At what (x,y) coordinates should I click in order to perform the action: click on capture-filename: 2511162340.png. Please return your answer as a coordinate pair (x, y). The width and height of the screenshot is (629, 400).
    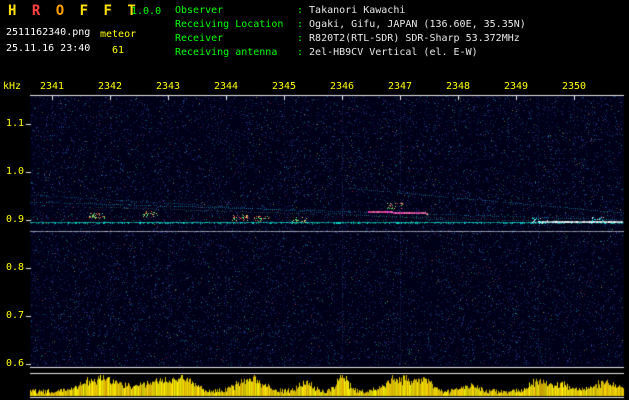
    Looking at the image, I should click on (48, 32).